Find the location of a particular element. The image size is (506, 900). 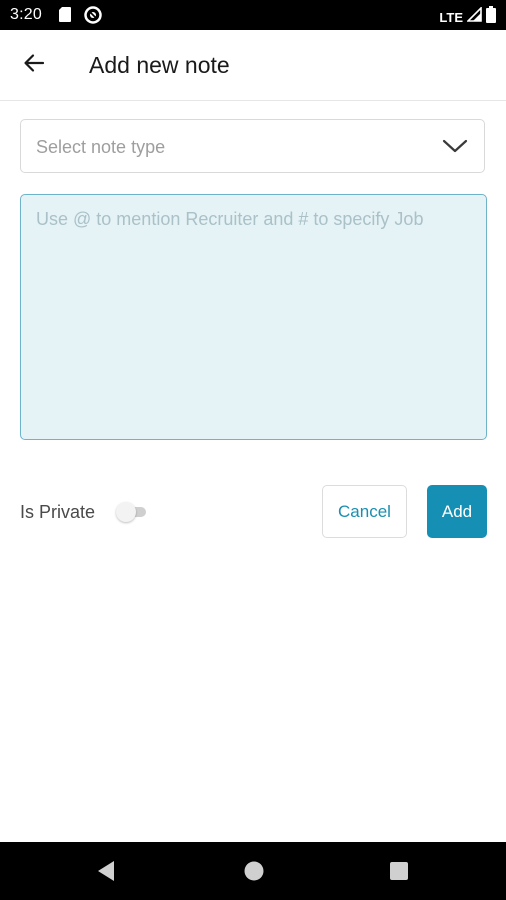

add-button: Add is located at coordinates (457, 511).